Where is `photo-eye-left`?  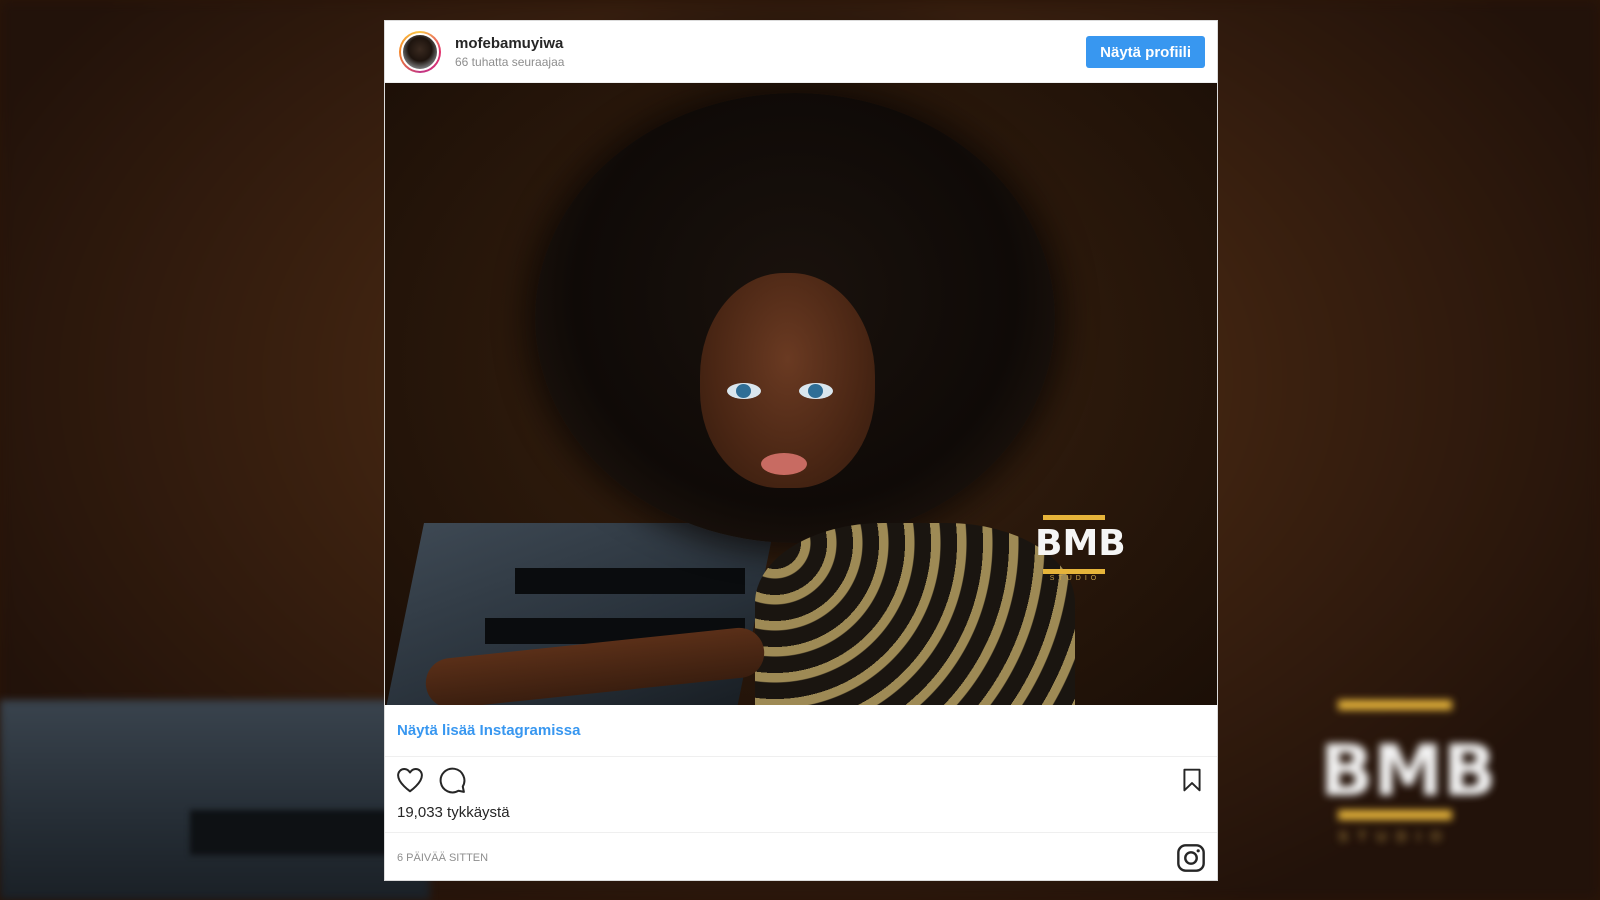 photo-eye-left is located at coordinates (744, 391).